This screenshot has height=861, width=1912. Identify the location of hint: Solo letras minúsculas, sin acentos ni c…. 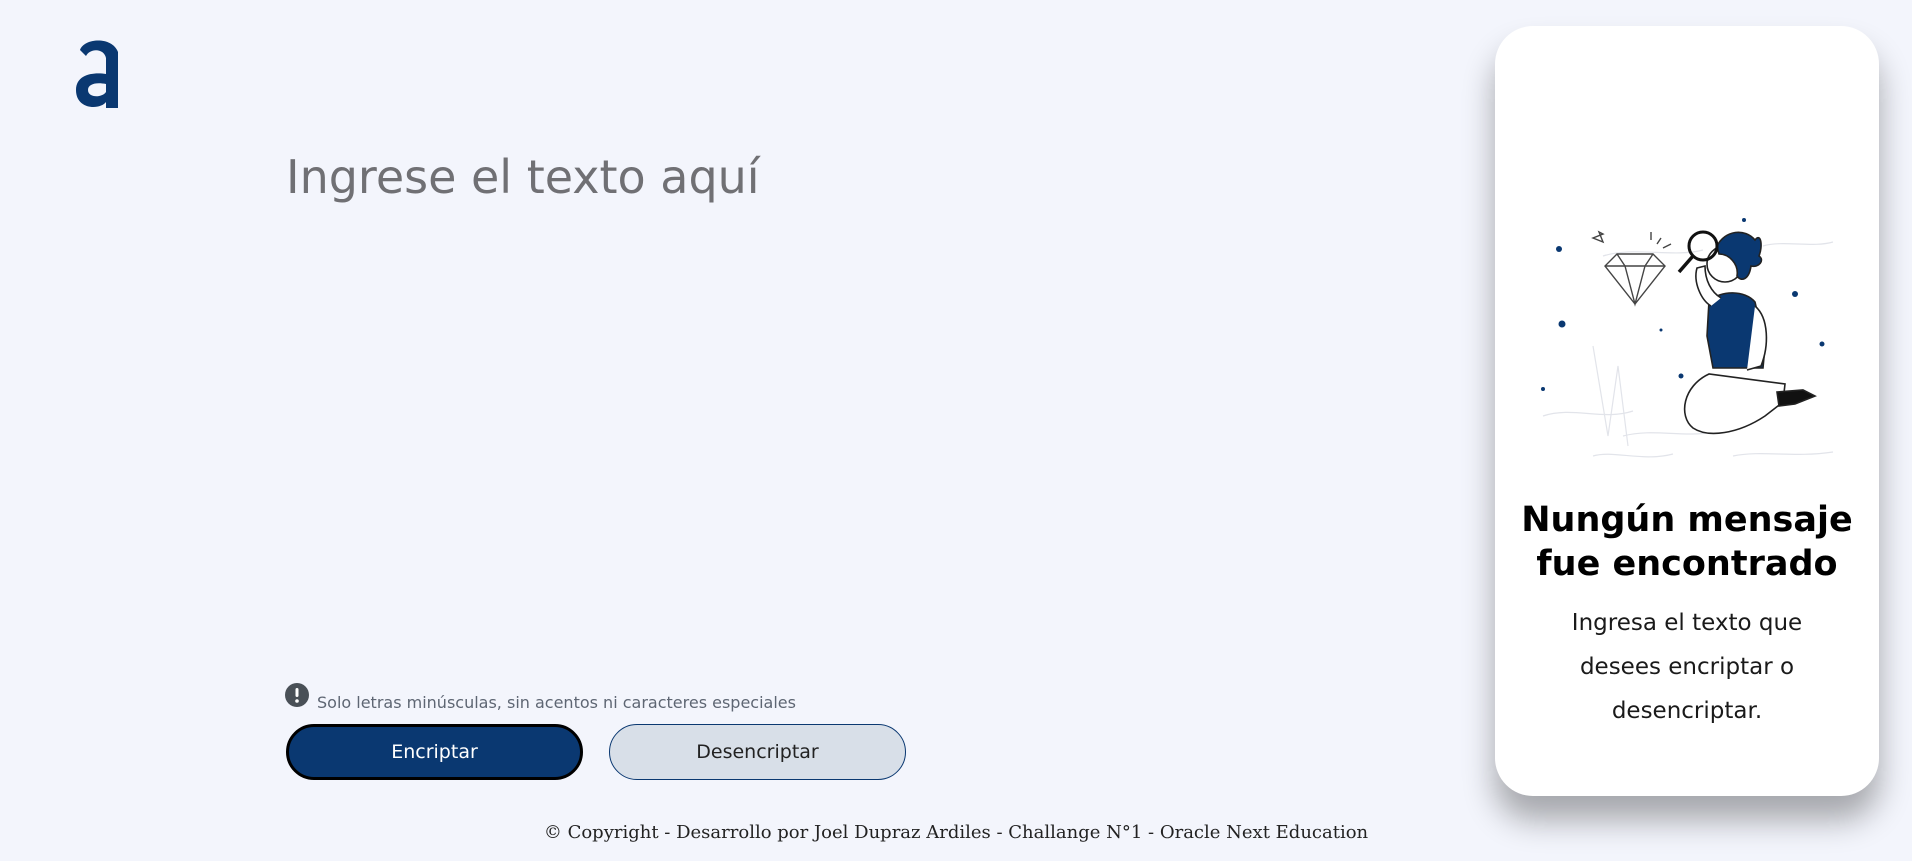
(540, 697).